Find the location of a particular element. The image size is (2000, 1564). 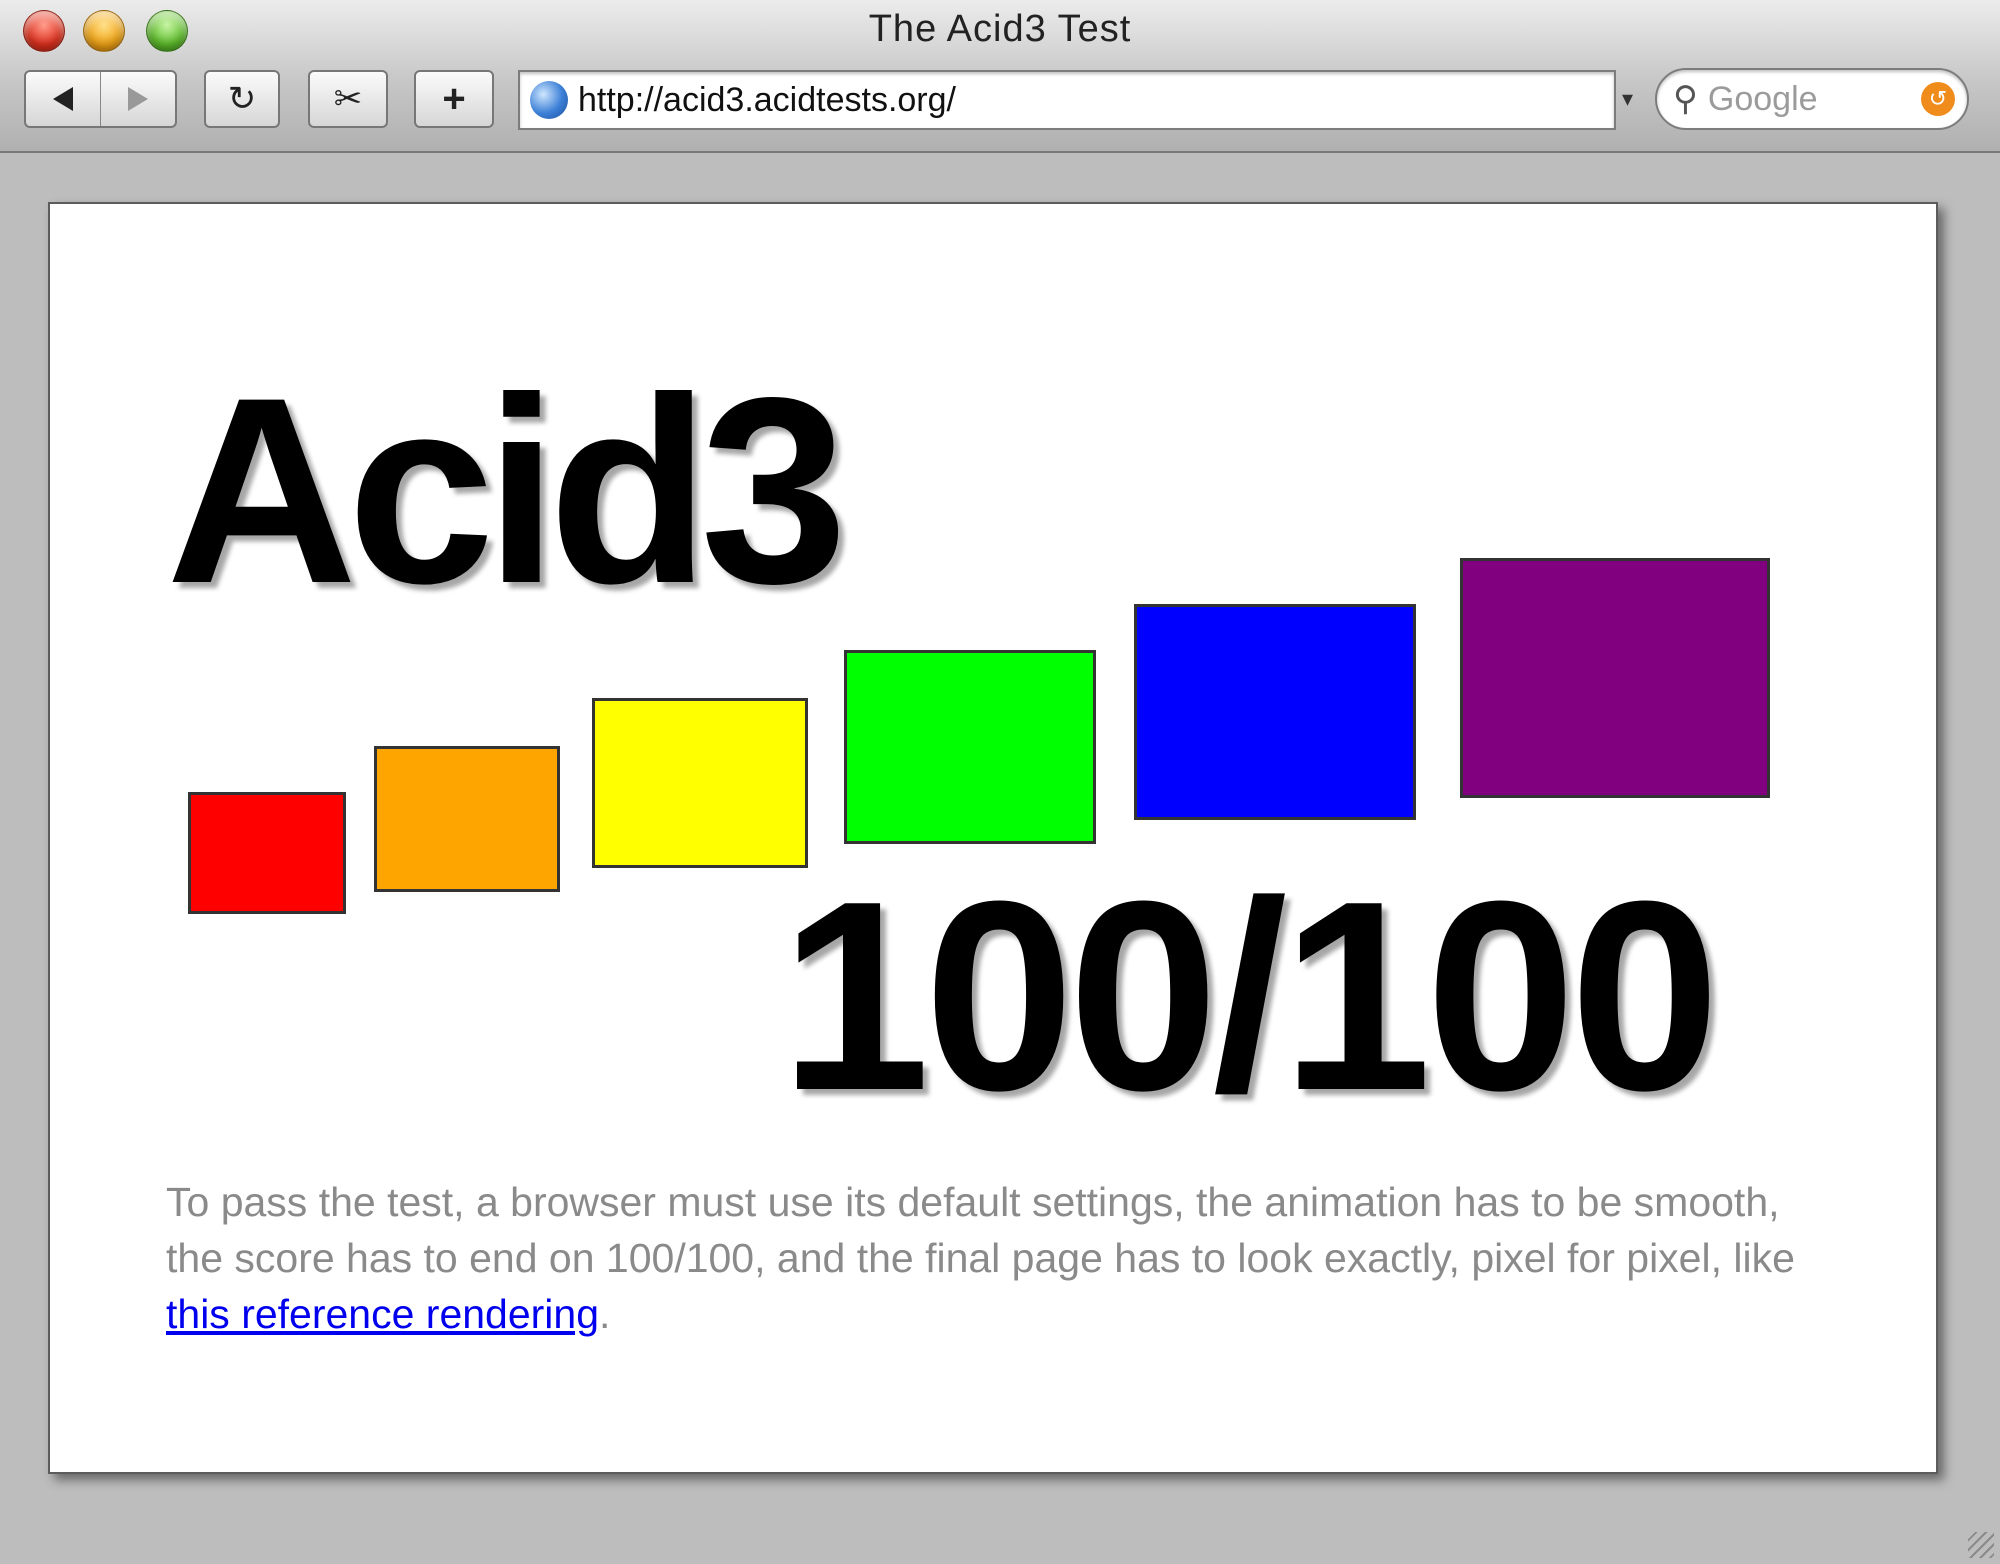

reload-icon: ↻ is located at coordinates (242, 99).